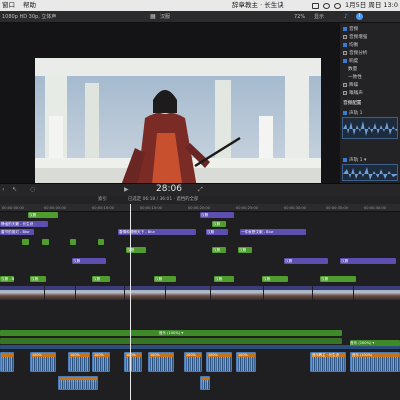 The width and height of the screenshot is (400, 400). I want to click on audio-lane, so click(200, 347).